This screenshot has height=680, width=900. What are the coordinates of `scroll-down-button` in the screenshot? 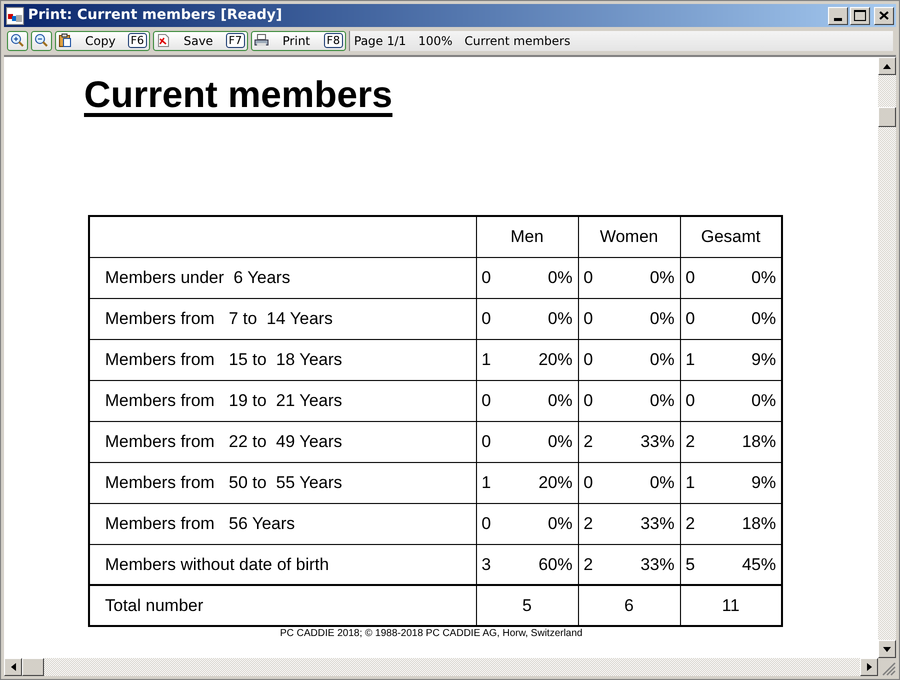 It's located at (887, 649).